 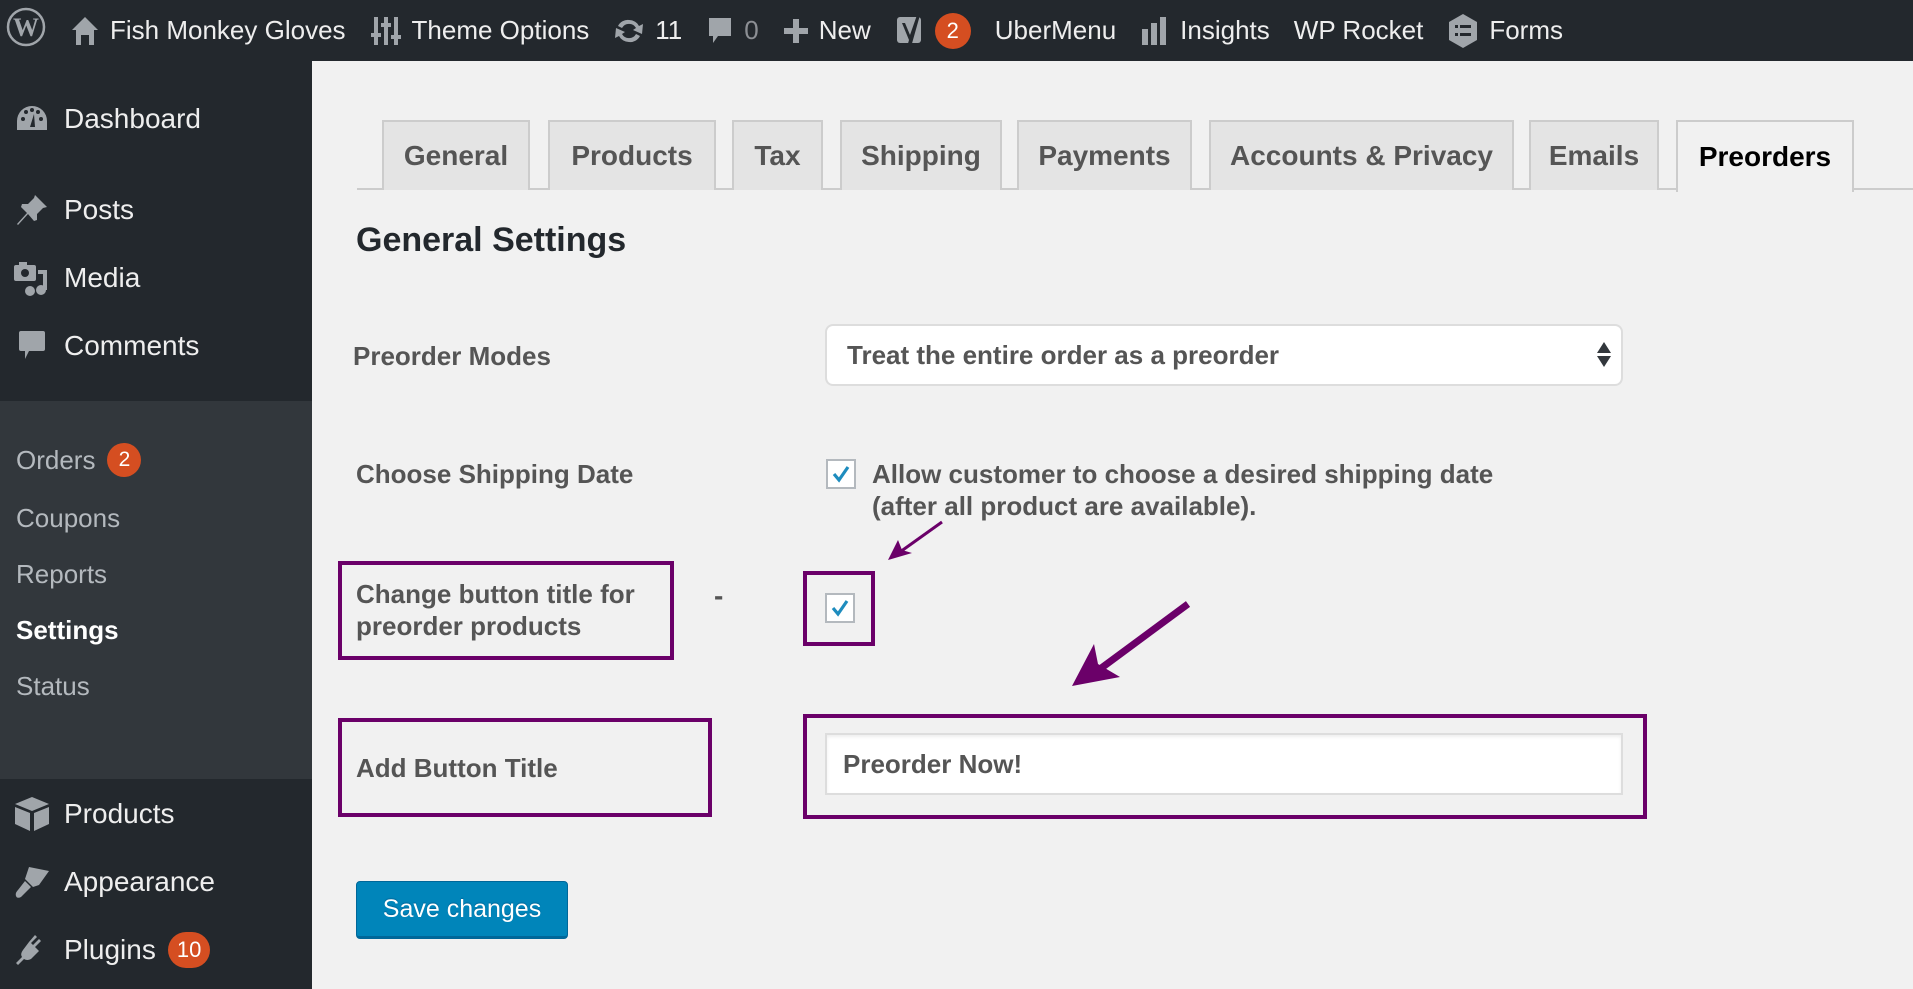 I want to click on comment-icon, so click(x=32, y=346).